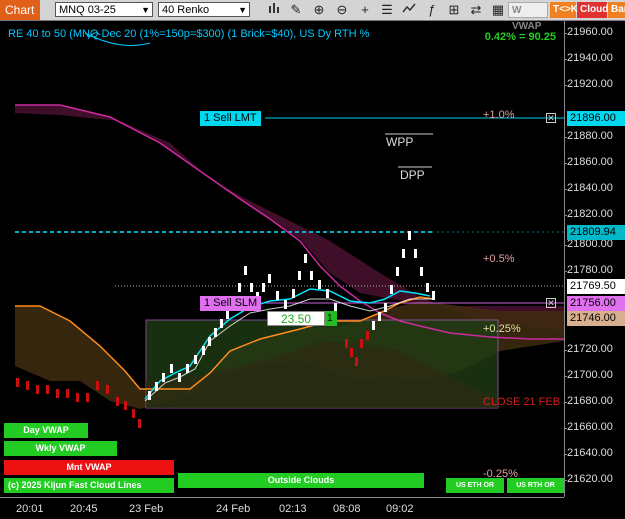 The image size is (625, 519). Describe the element at coordinates (186, 10) in the screenshot. I see `bar-type-value: 40 Renko` at that location.